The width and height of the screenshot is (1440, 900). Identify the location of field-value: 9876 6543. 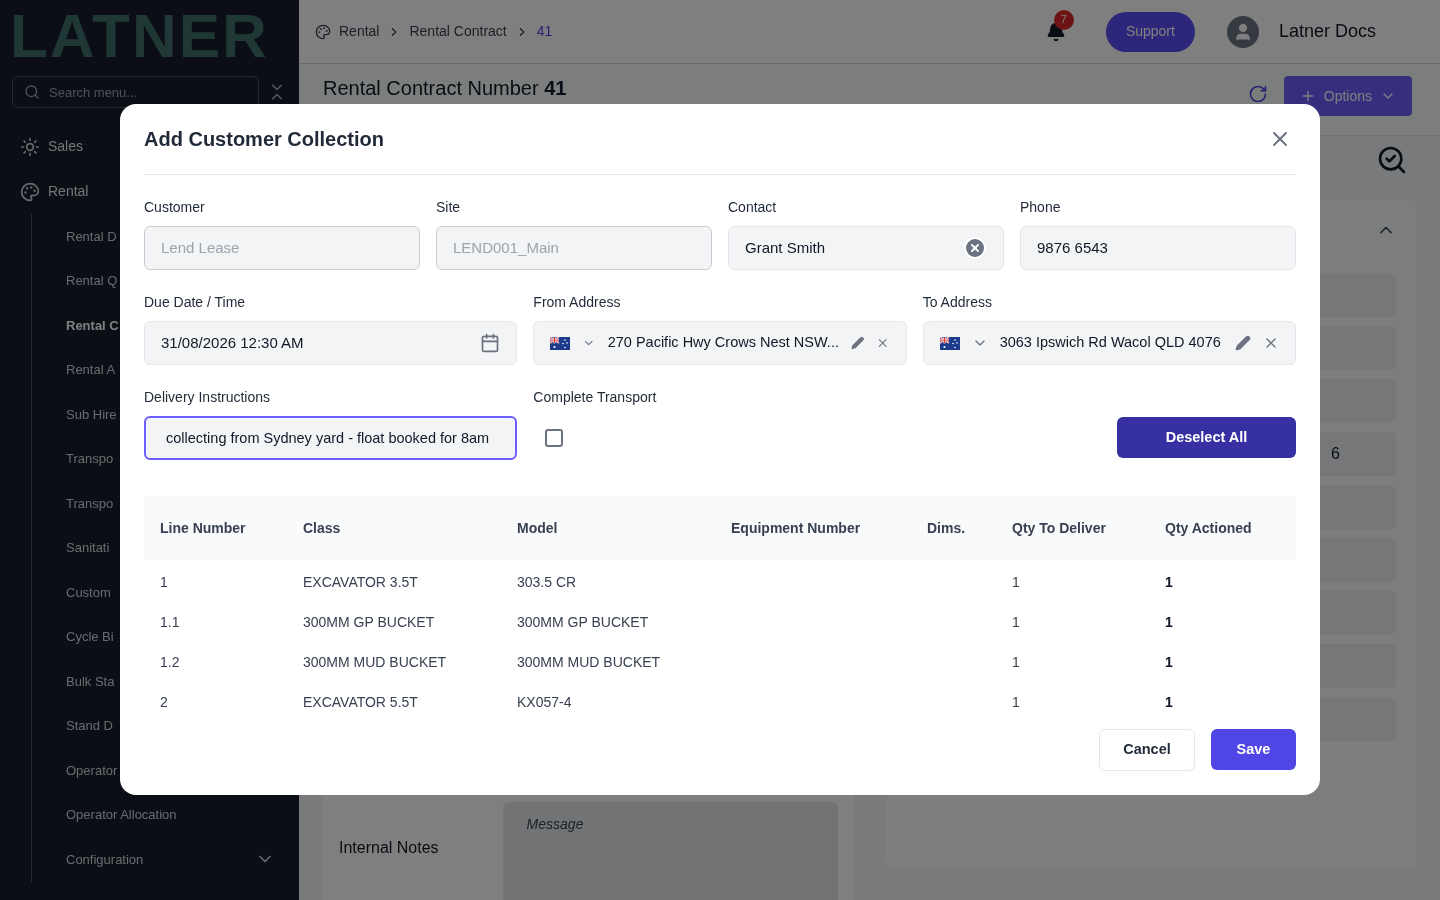
(1072, 247).